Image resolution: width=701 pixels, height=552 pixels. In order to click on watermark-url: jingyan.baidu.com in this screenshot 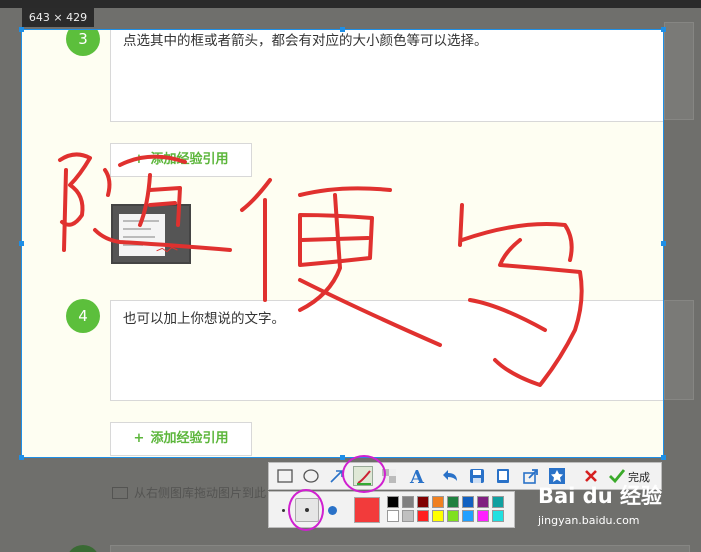, I will do `click(589, 520)`.